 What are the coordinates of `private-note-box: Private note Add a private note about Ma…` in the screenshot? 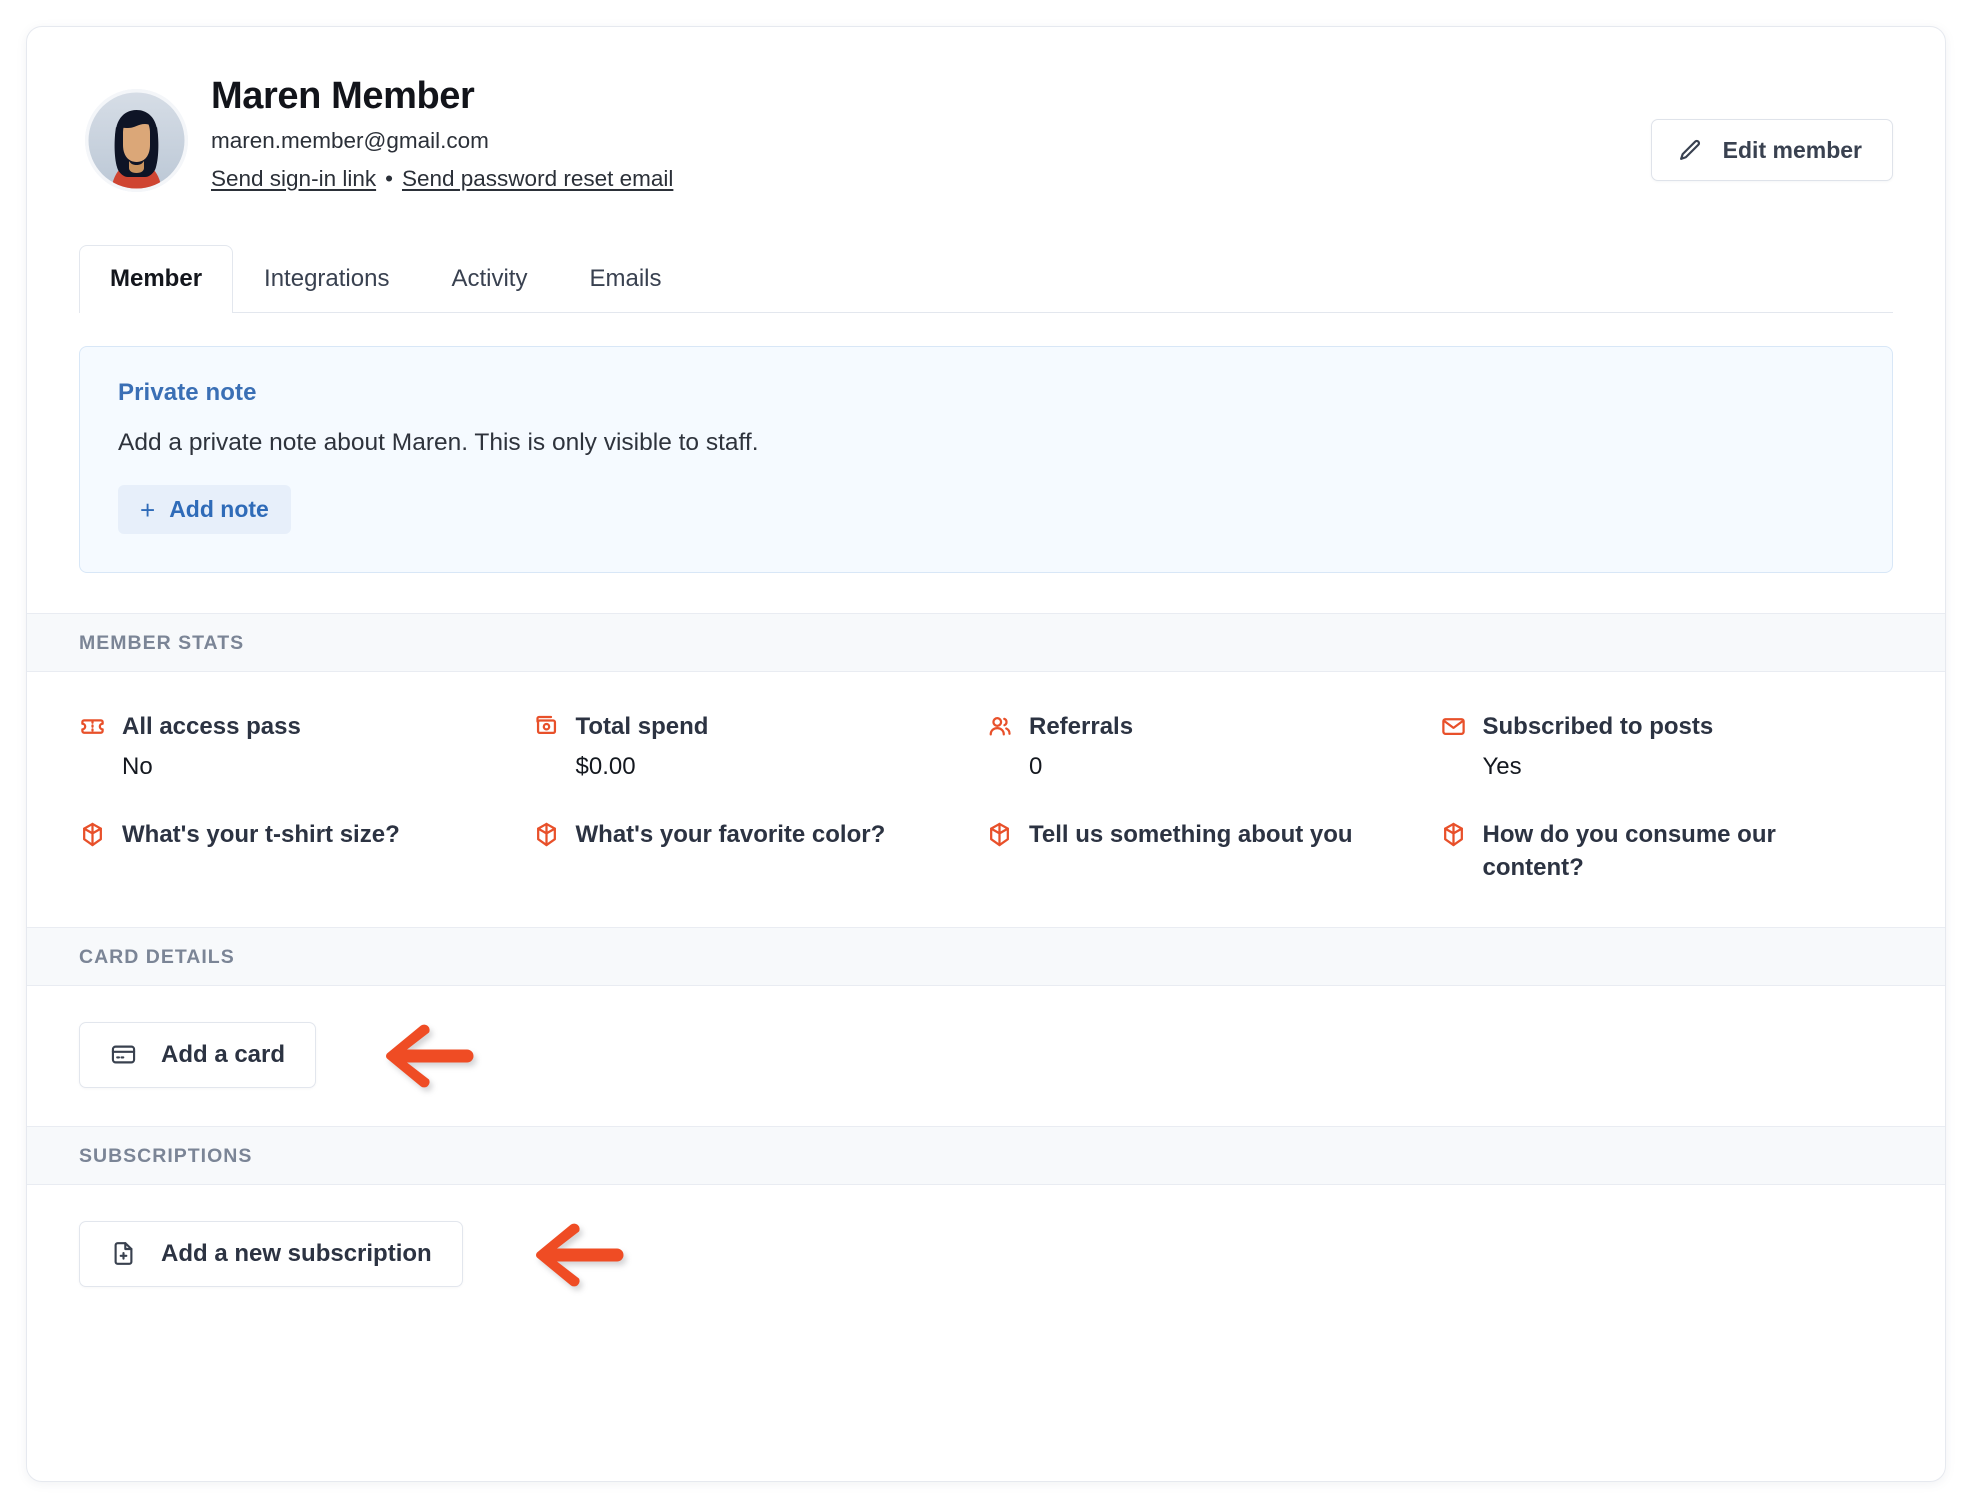 It's located at (986, 459).